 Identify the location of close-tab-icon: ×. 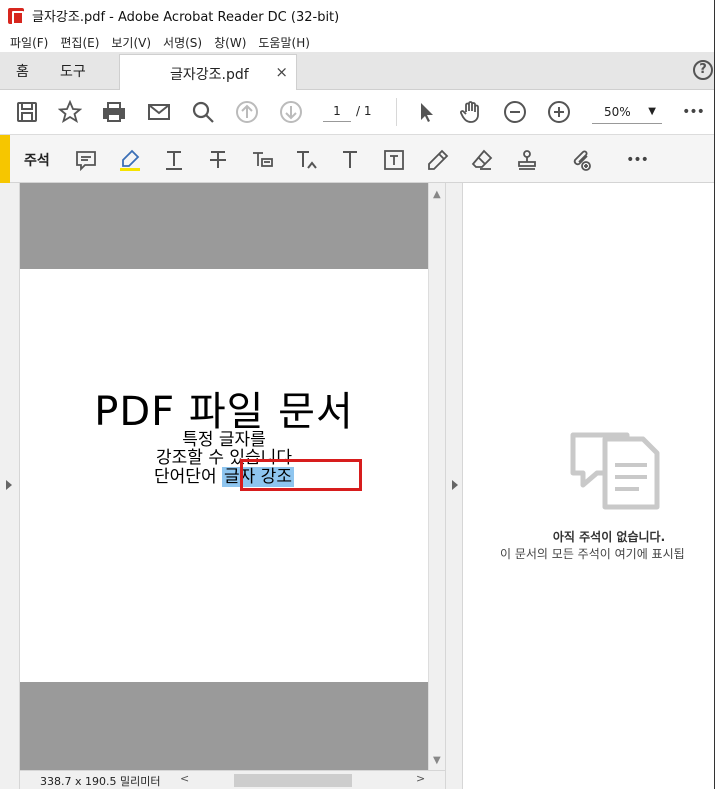
(281, 72).